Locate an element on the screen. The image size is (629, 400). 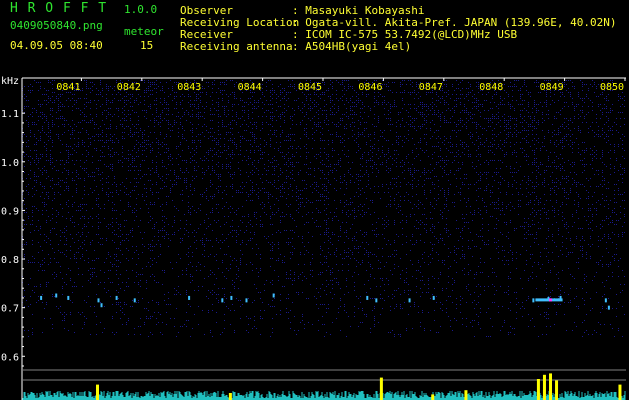
freq-label: 0.6 is located at coordinates (10, 357).